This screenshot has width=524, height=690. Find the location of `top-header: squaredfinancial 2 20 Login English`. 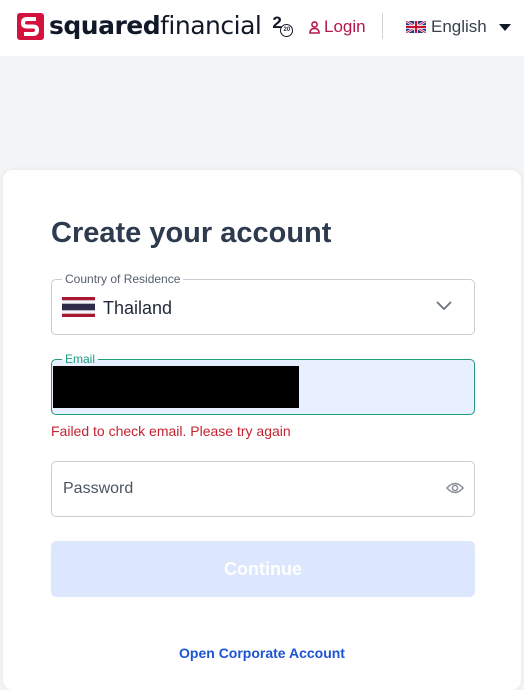

top-header: squaredfinancial 2 20 Login English is located at coordinates (262, 28).